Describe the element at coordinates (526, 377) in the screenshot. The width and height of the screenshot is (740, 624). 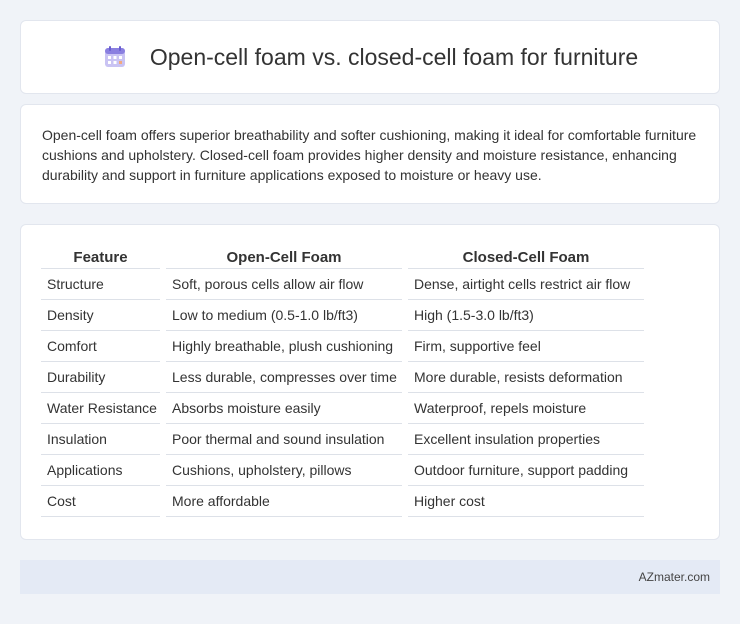
I see `closed-cell-value: More durable, resists deformation` at that location.